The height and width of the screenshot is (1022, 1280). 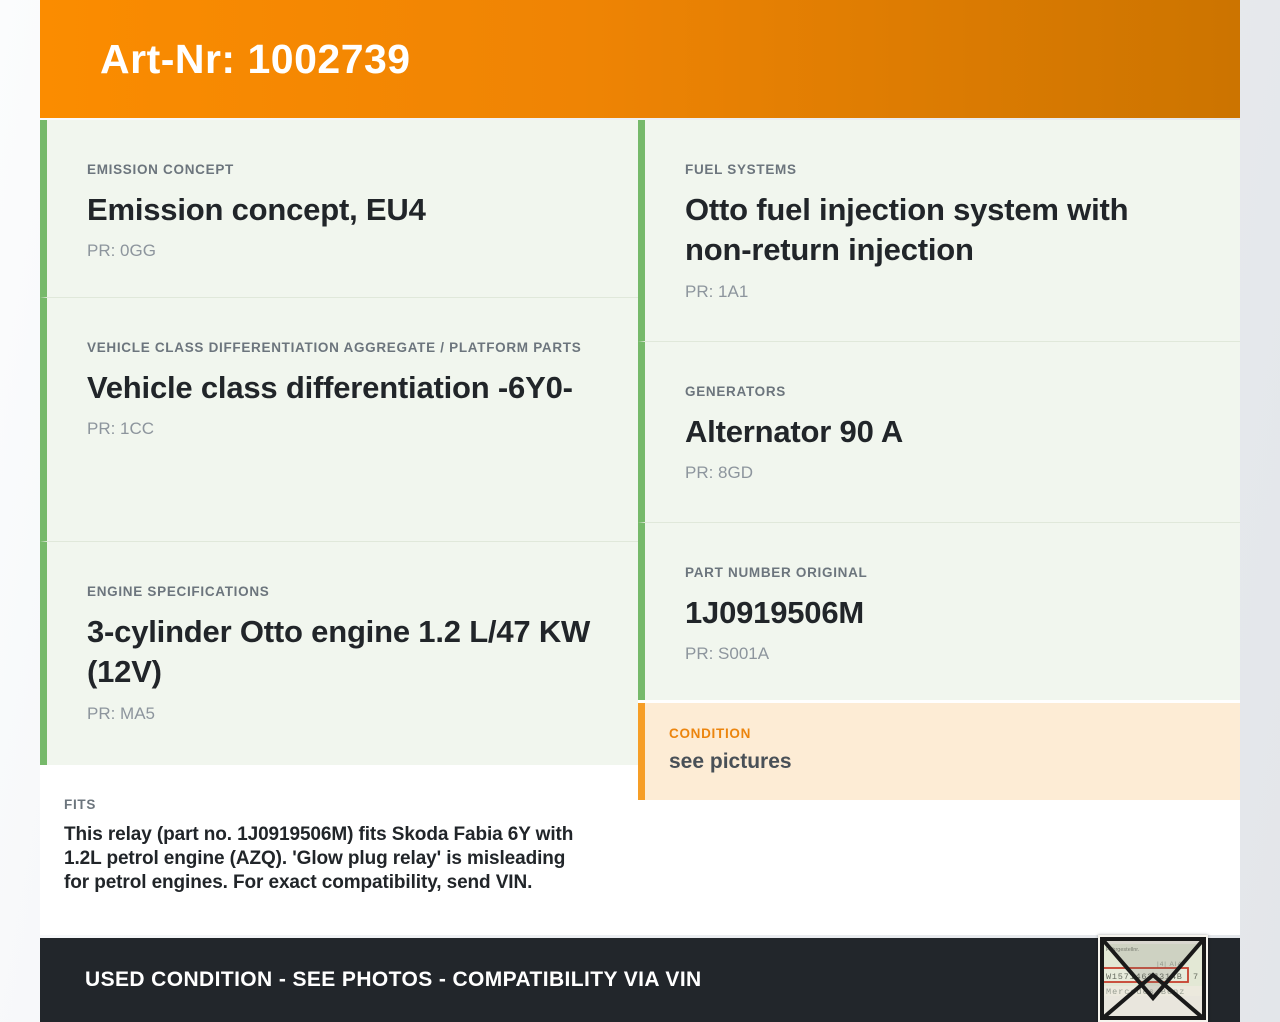 I want to click on pr-code: PR: 0GG, so click(x=121, y=251).